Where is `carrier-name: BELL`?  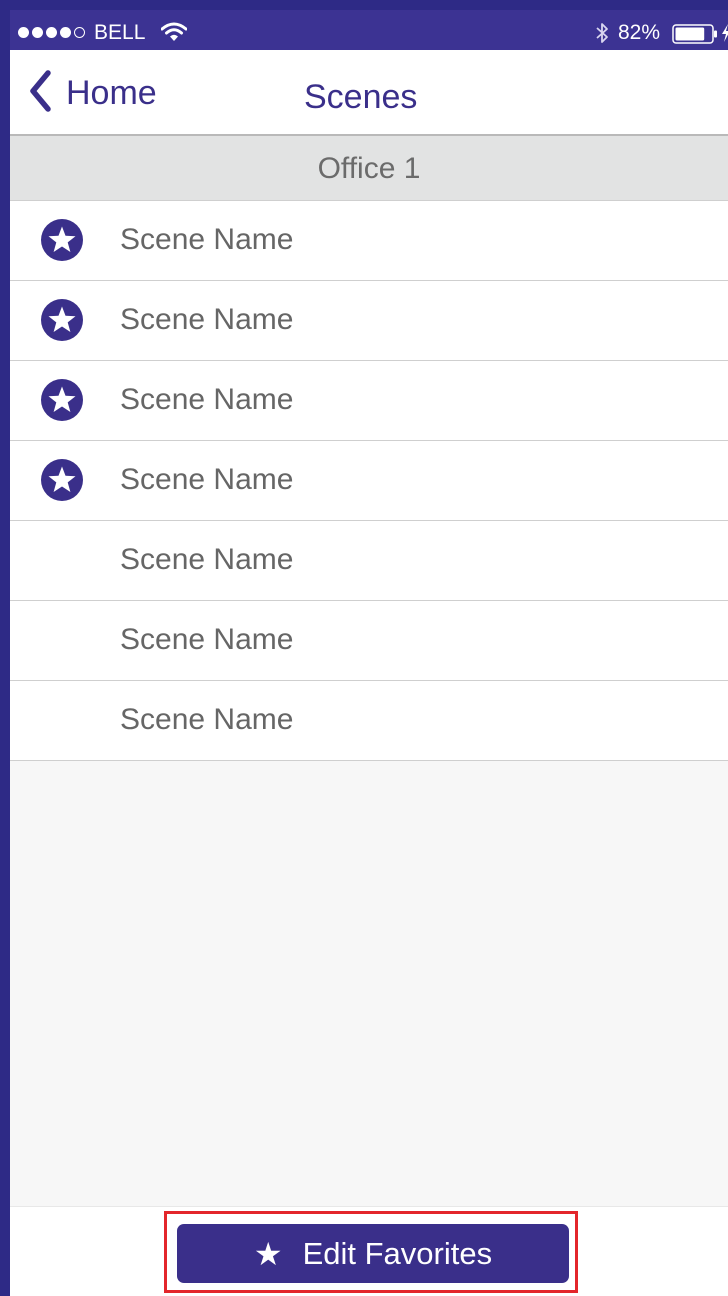 carrier-name: BELL is located at coordinates (120, 32).